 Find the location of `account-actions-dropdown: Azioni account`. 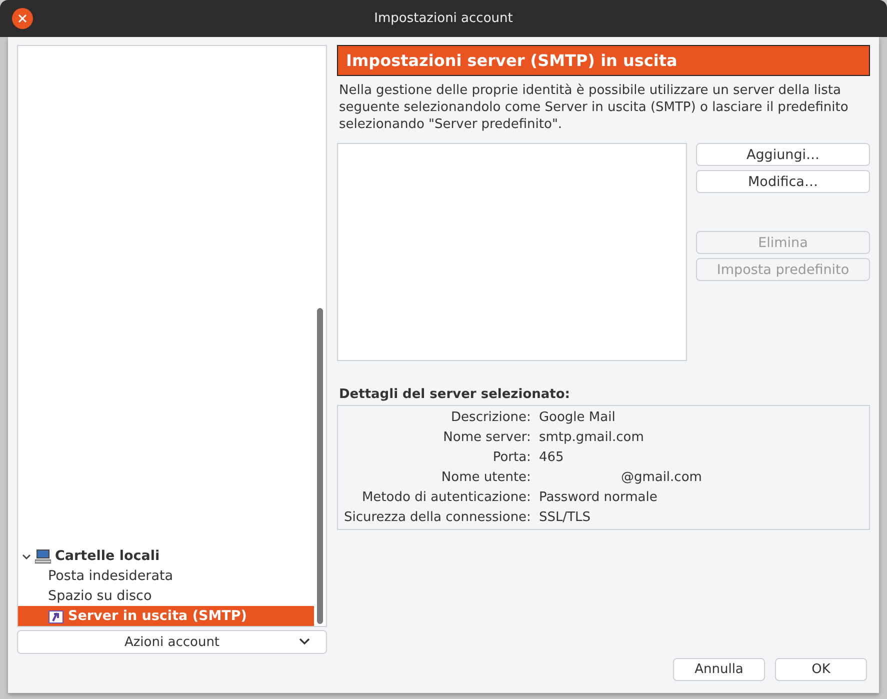

account-actions-dropdown: Azioni account is located at coordinates (172, 642).